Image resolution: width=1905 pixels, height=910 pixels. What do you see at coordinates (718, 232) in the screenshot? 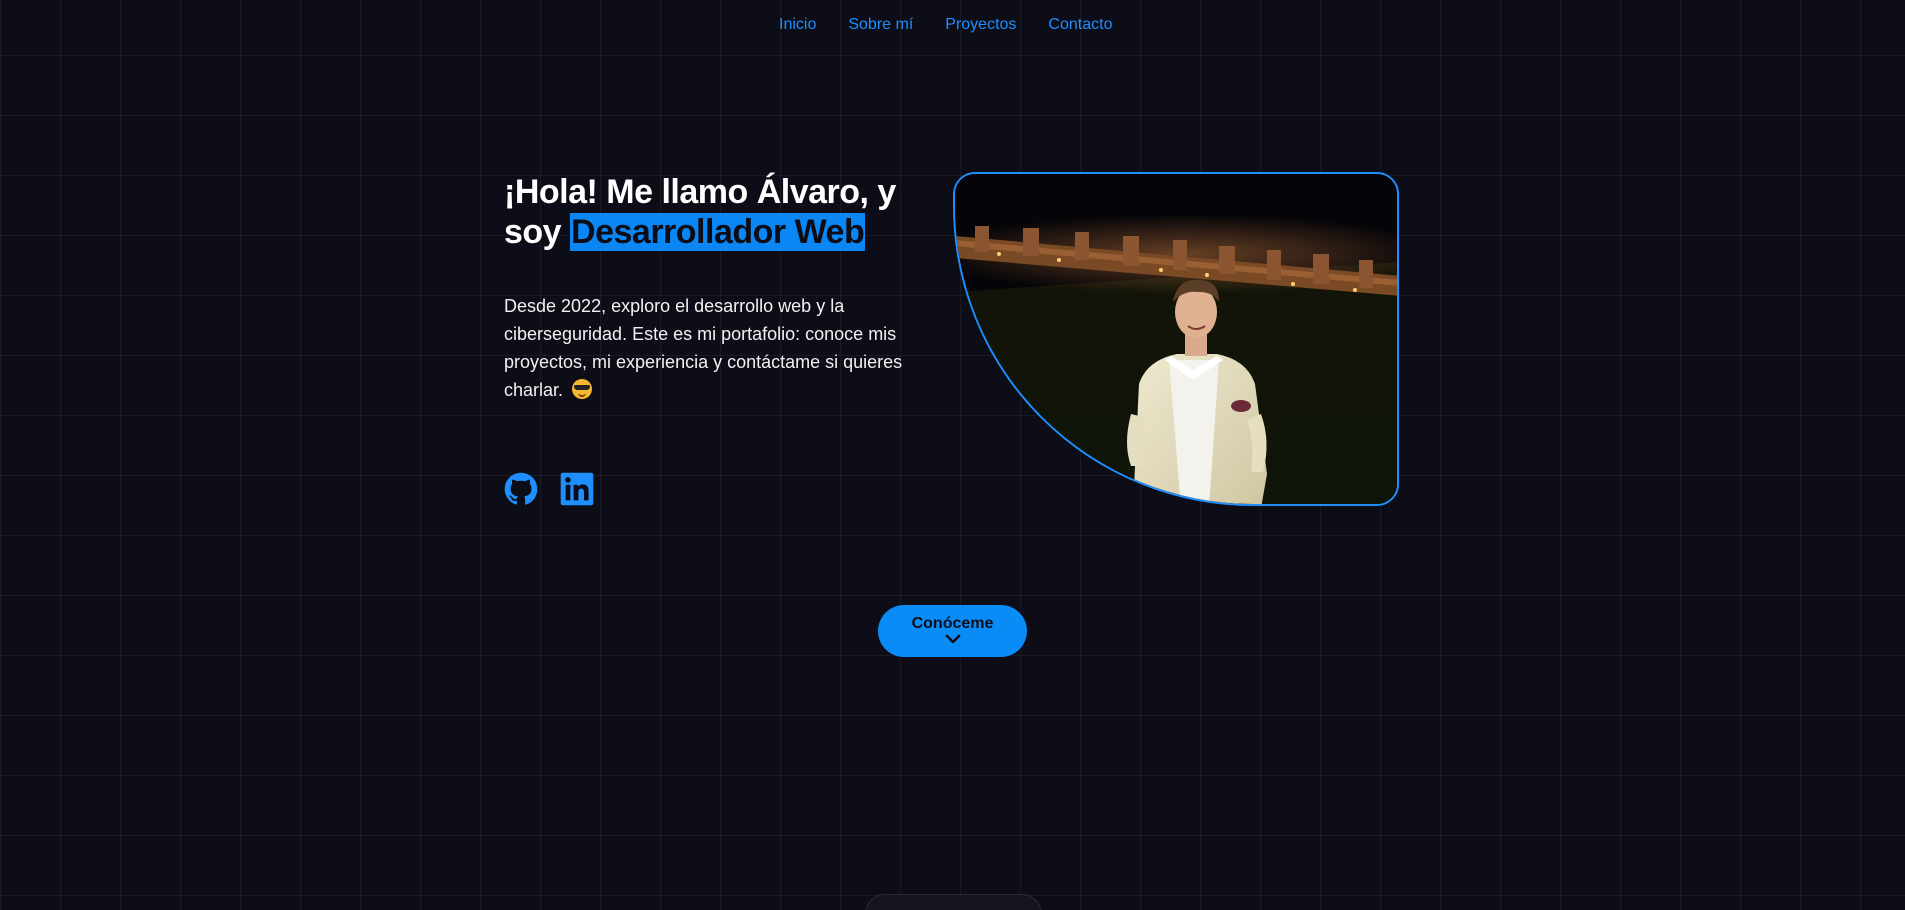
I see `hero-title-highlight: Desarrollador Web` at bounding box center [718, 232].